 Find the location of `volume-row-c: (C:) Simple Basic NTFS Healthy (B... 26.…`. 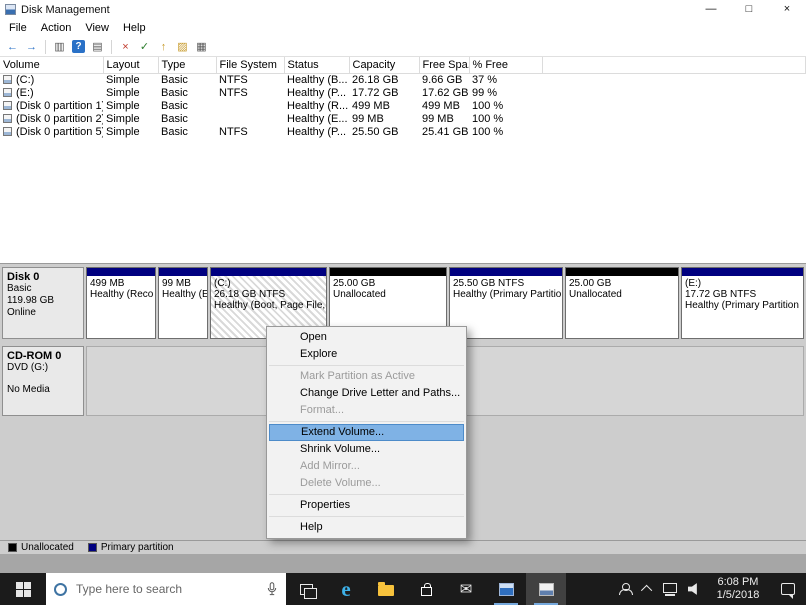

volume-row-c: (C:) Simple Basic NTFS Healthy (B... 26.… is located at coordinates (403, 79).